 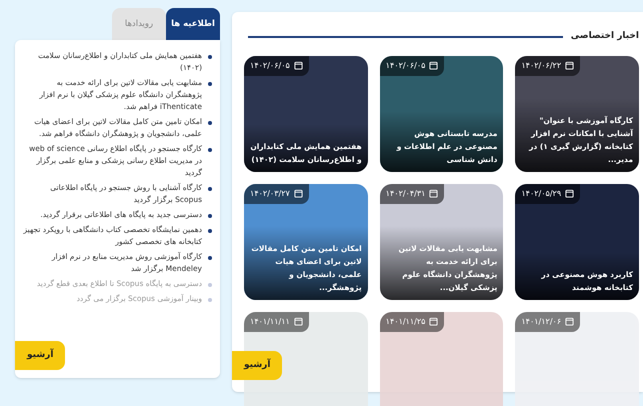 I want to click on news-date: ۱۴۰۲/۰۵/۲۹, so click(x=541, y=194).